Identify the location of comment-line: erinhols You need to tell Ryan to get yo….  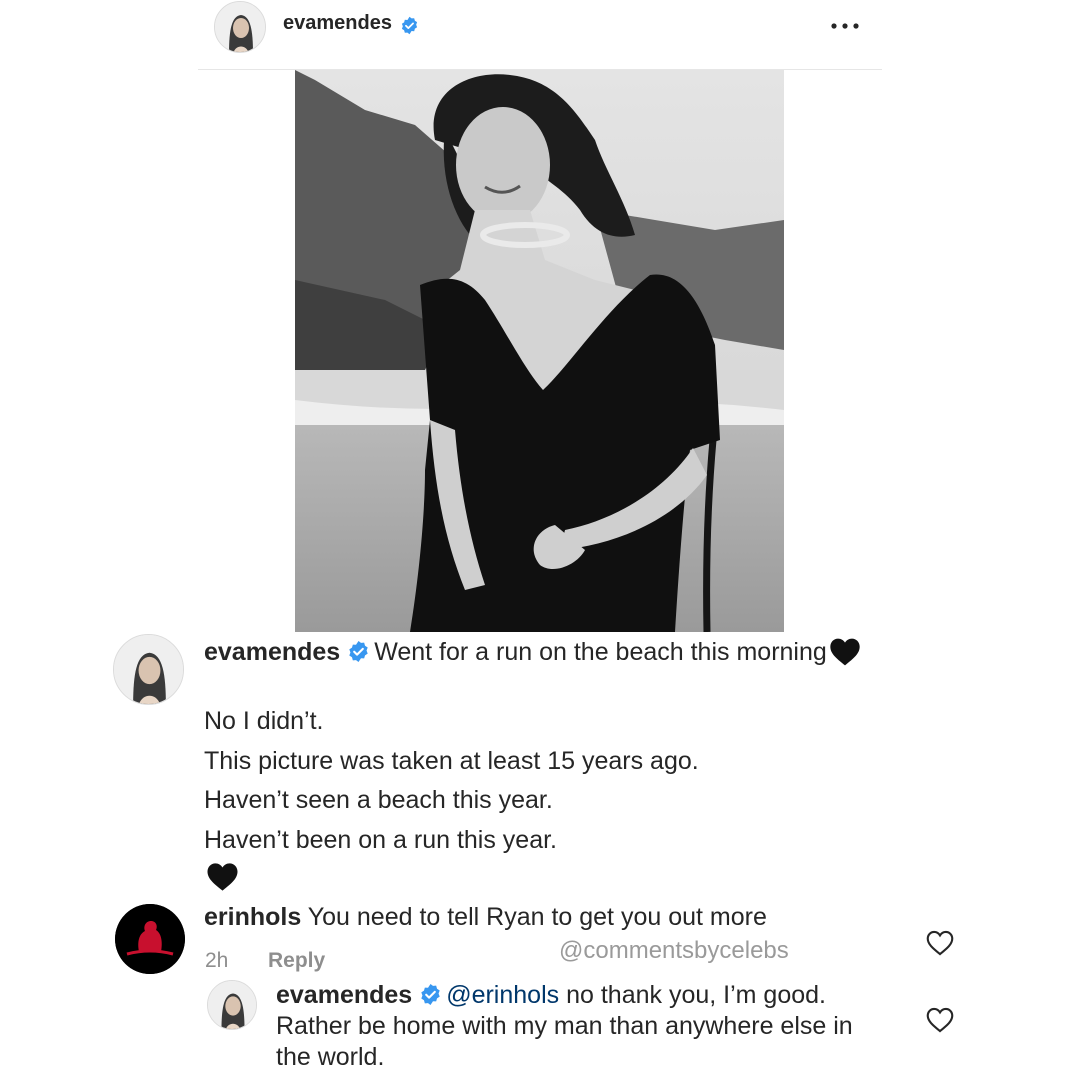
(485, 917).